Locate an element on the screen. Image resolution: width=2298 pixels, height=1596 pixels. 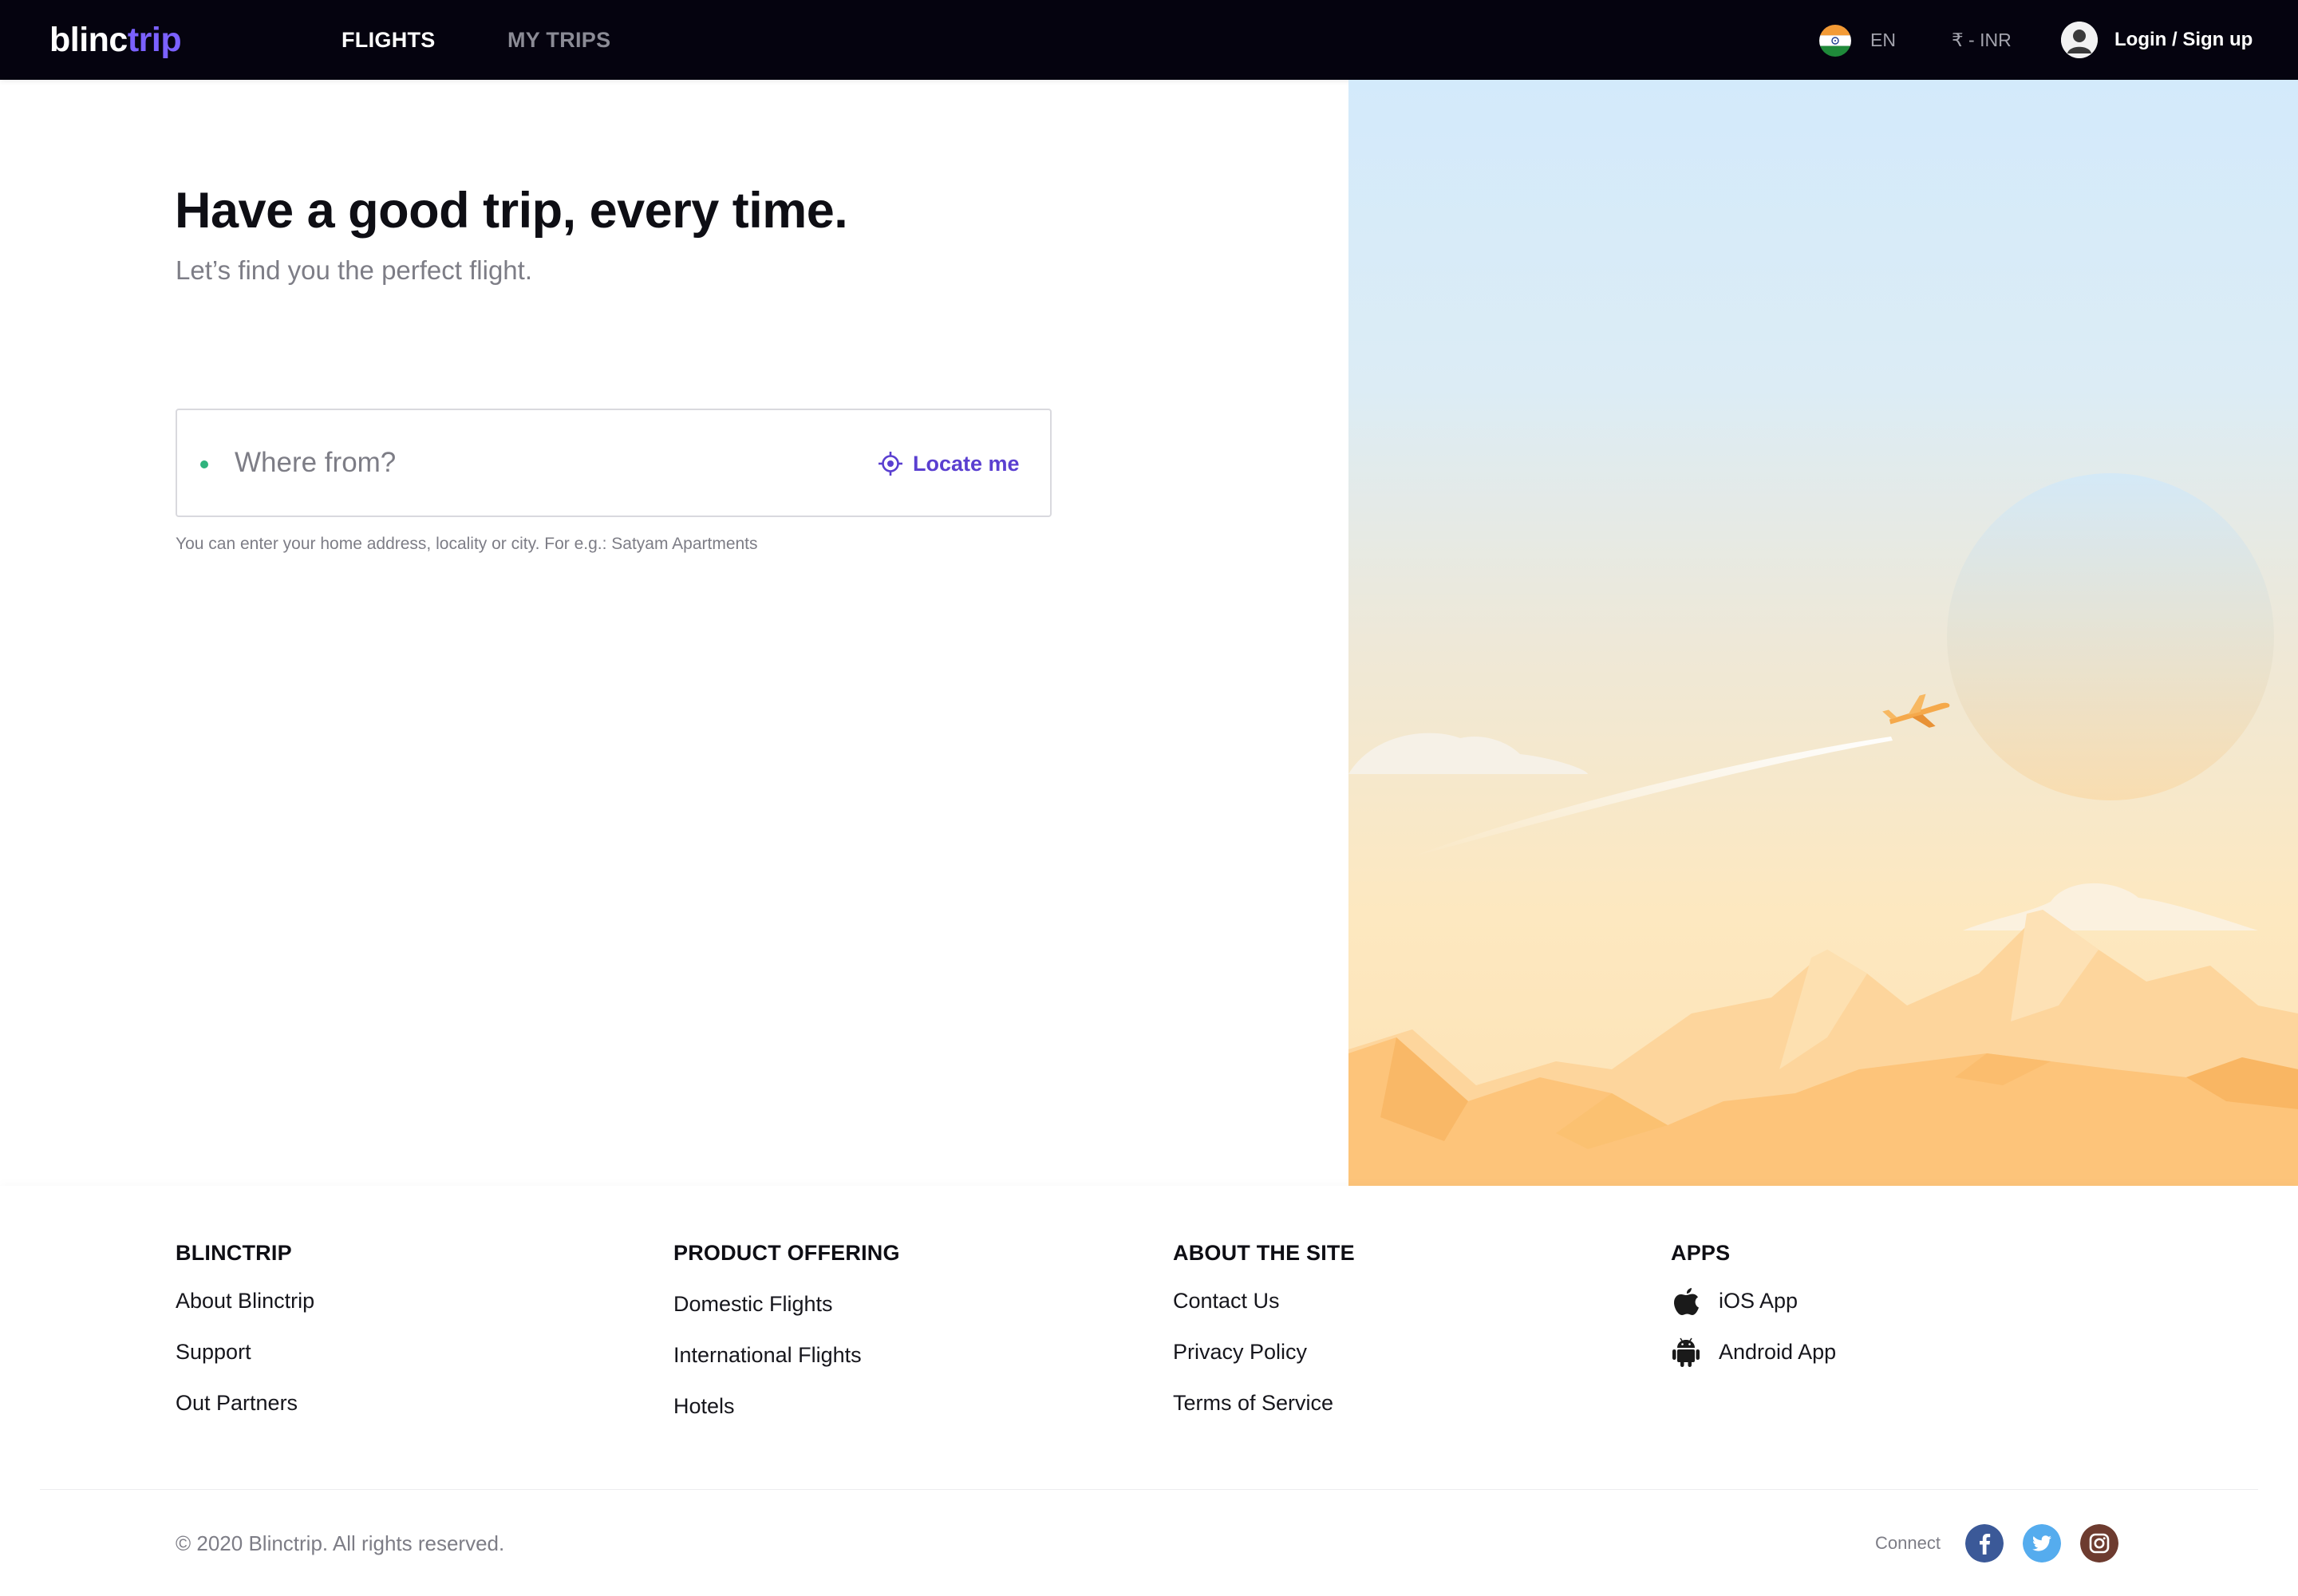
origin-dot-icon is located at coordinates (204, 464).